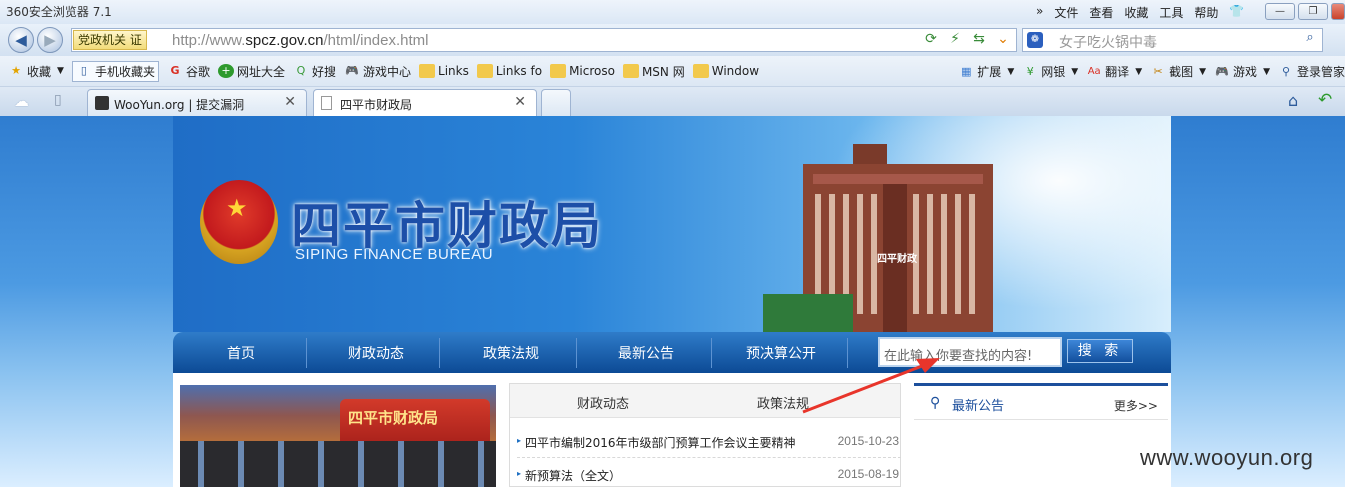 The height and width of the screenshot is (487, 1345). Describe the element at coordinates (377, 71) in the screenshot. I see `fav-item-games: 🎮 游戏中心` at that location.